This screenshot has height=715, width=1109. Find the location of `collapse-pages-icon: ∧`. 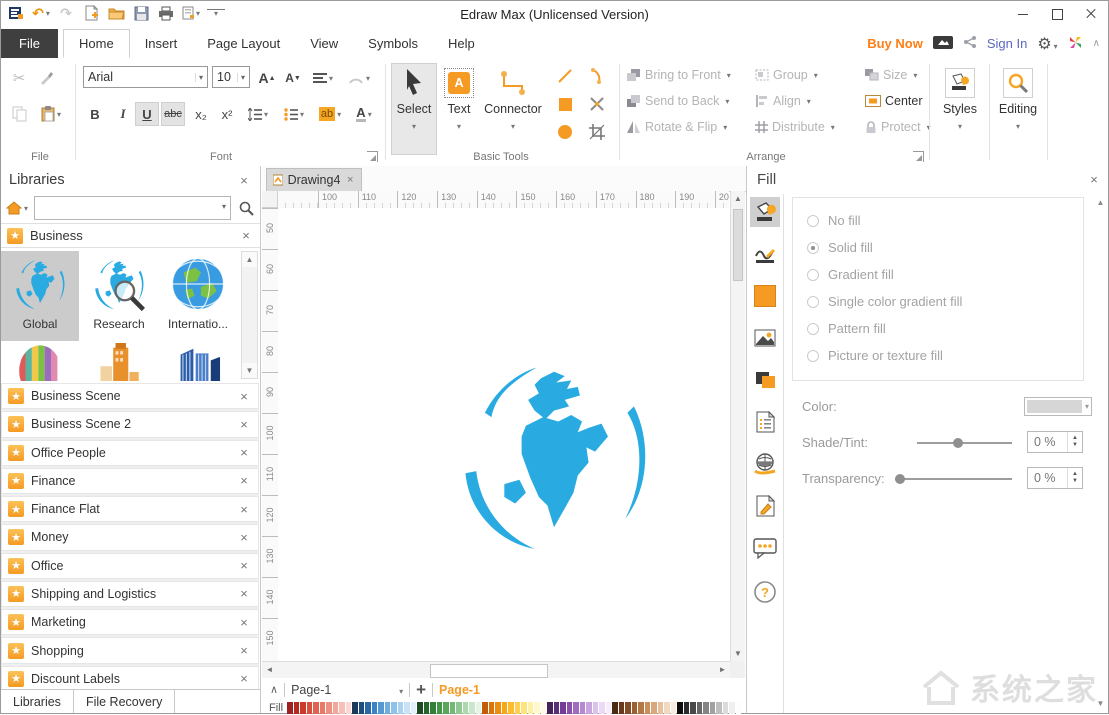

collapse-pages-icon: ∧ is located at coordinates (274, 689).